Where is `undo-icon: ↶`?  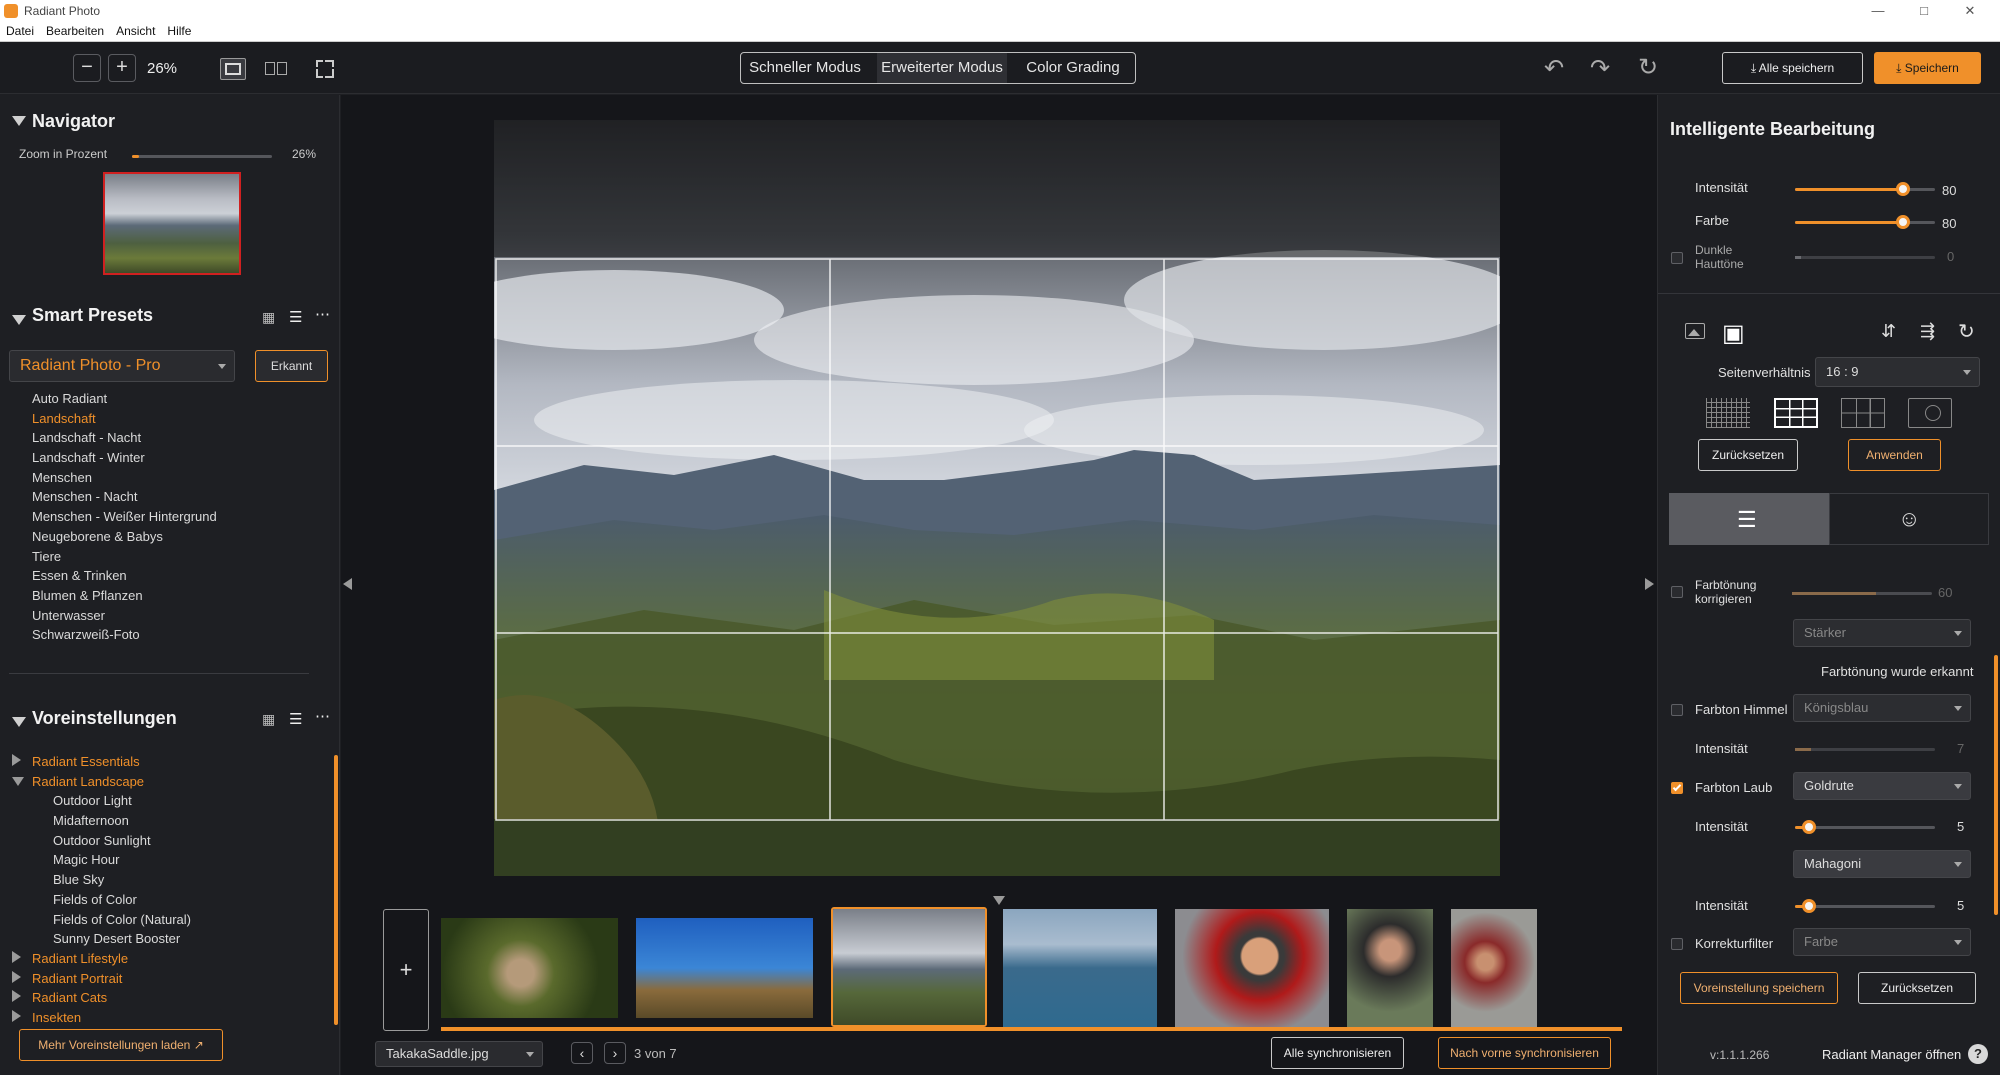
undo-icon: ↶ is located at coordinates (1554, 68).